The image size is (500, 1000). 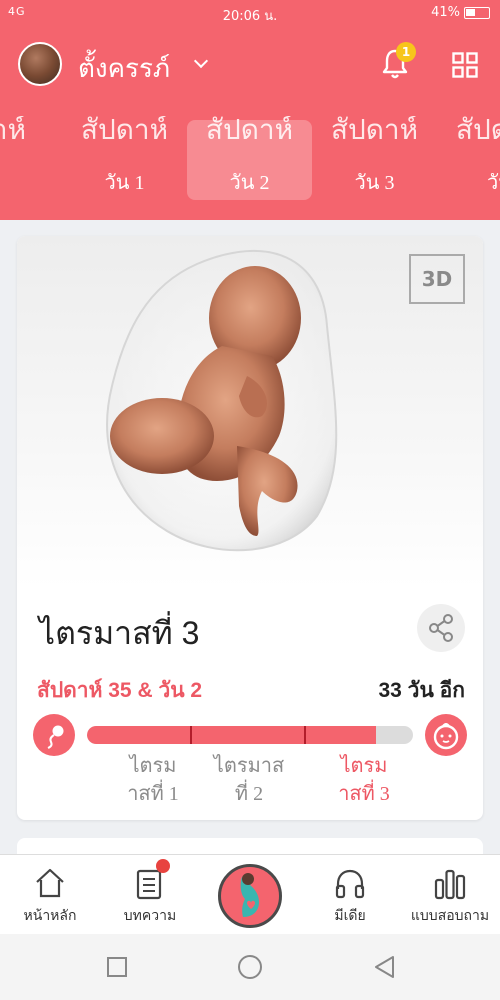 I want to click on share-button, so click(x=441, y=628).